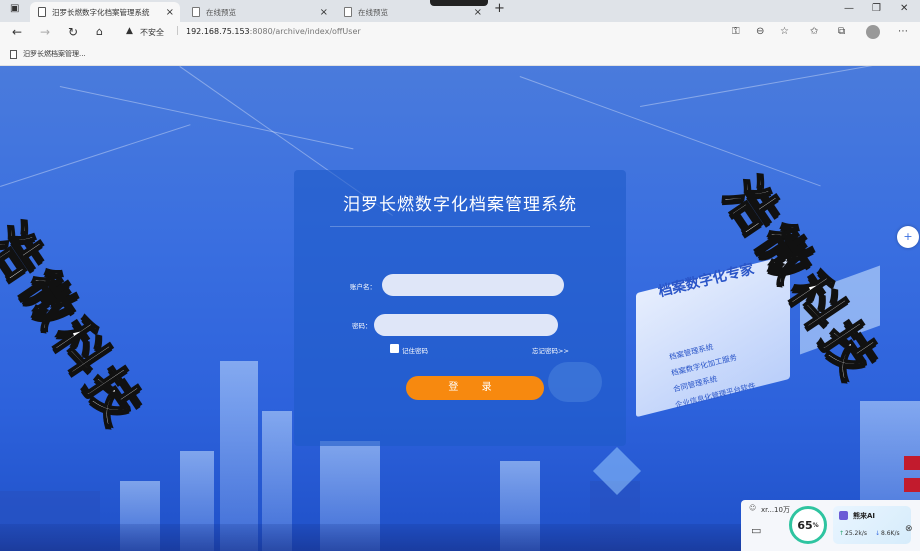 The height and width of the screenshot is (551, 920). What do you see at coordinates (101, 12) in the screenshot?
I see `tab-title: 汨罗长燃数字化档案管理系统` at bounding box center [101, 12].